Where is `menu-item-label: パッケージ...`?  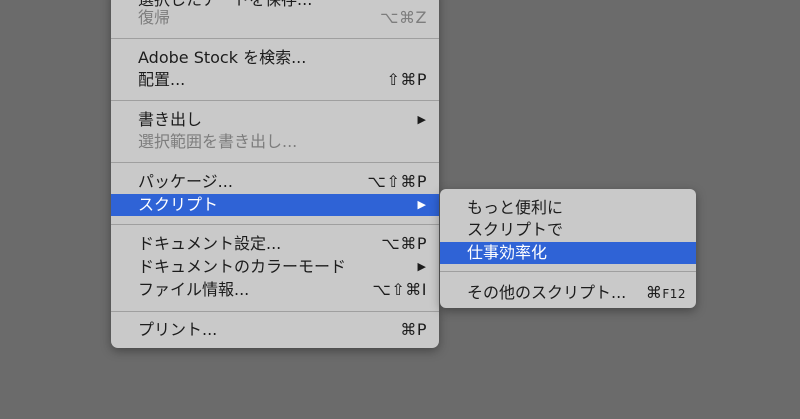
menu-item-label: パッケージ... is located at coordinates (185, 181).